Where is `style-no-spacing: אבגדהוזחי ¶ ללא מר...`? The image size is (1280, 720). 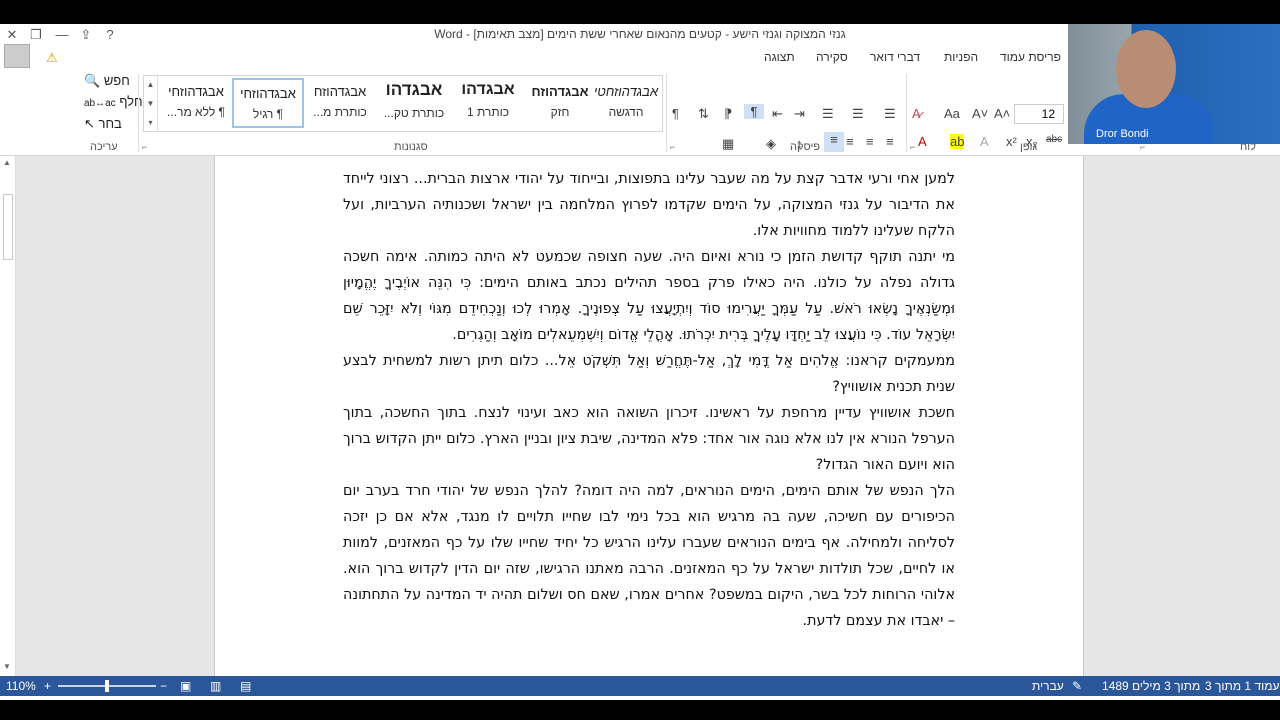
style-no-spacing: אבגדהוזחי ¶ ללא מר... is located at coordinates (196, 103).